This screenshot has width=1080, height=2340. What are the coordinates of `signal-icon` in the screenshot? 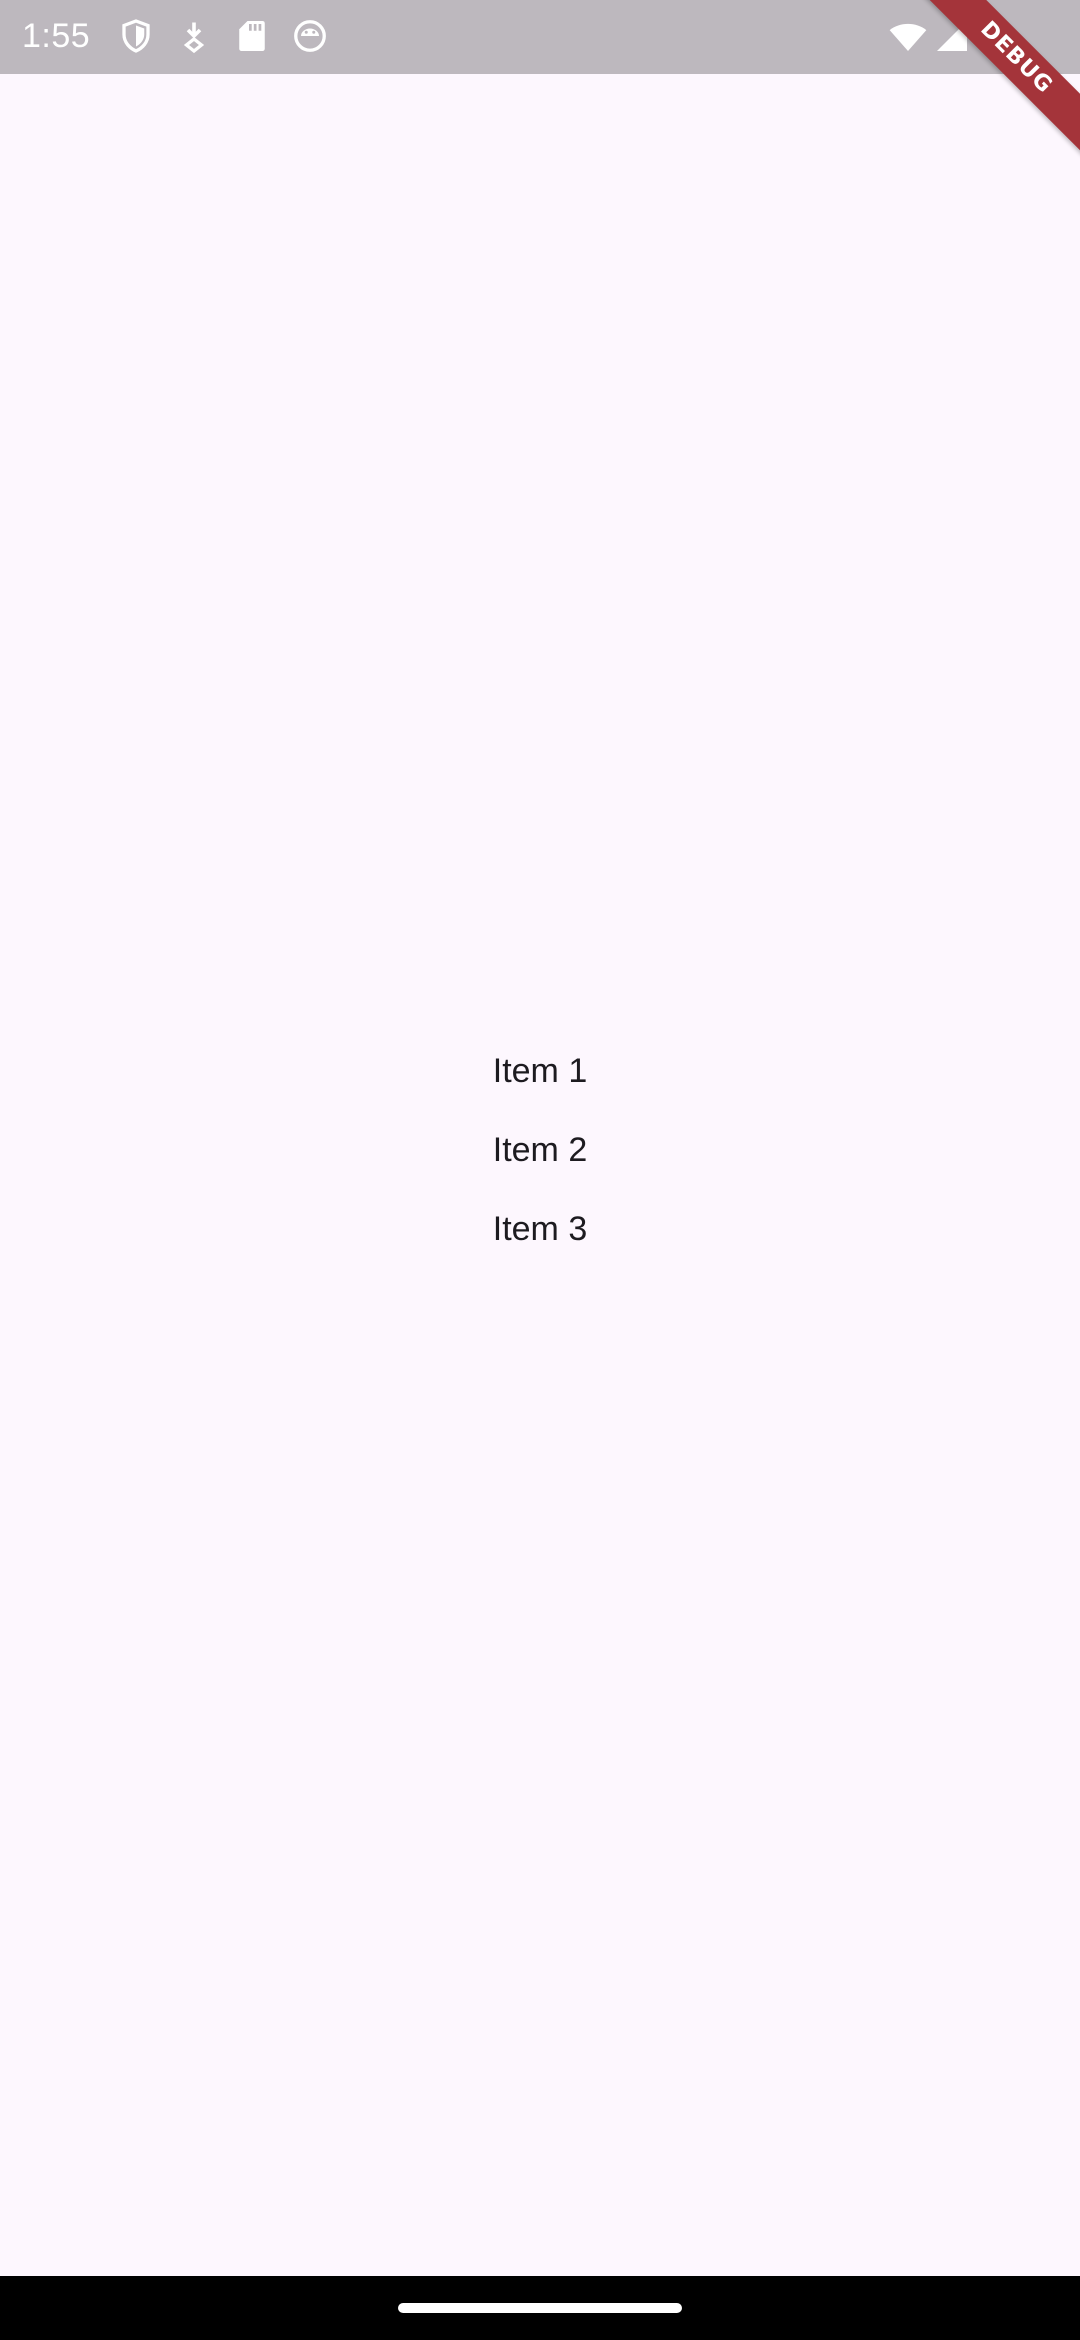 It's located at (952, 36).